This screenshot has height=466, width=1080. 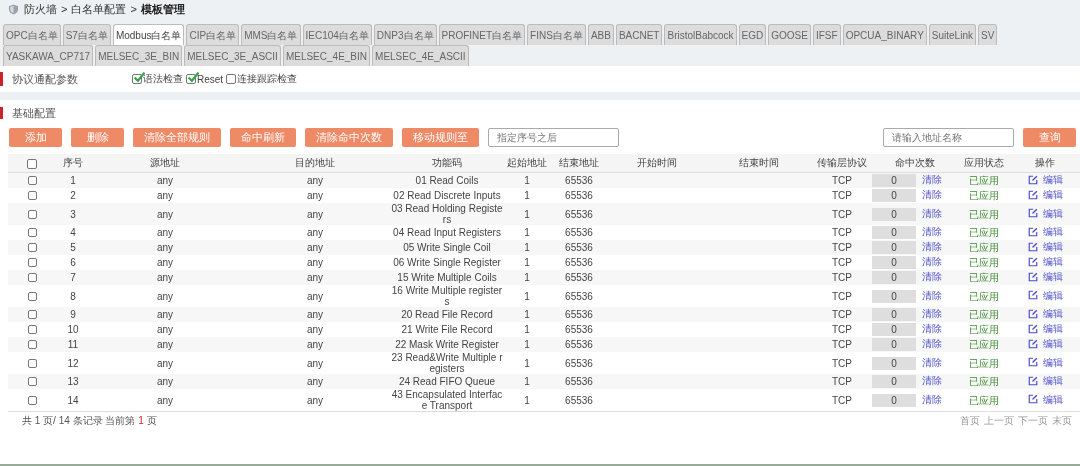 What do you see at coordinates (984, 314) in the screenshot?
I see `status-text: 已应用` at bounding box center [984, 314].